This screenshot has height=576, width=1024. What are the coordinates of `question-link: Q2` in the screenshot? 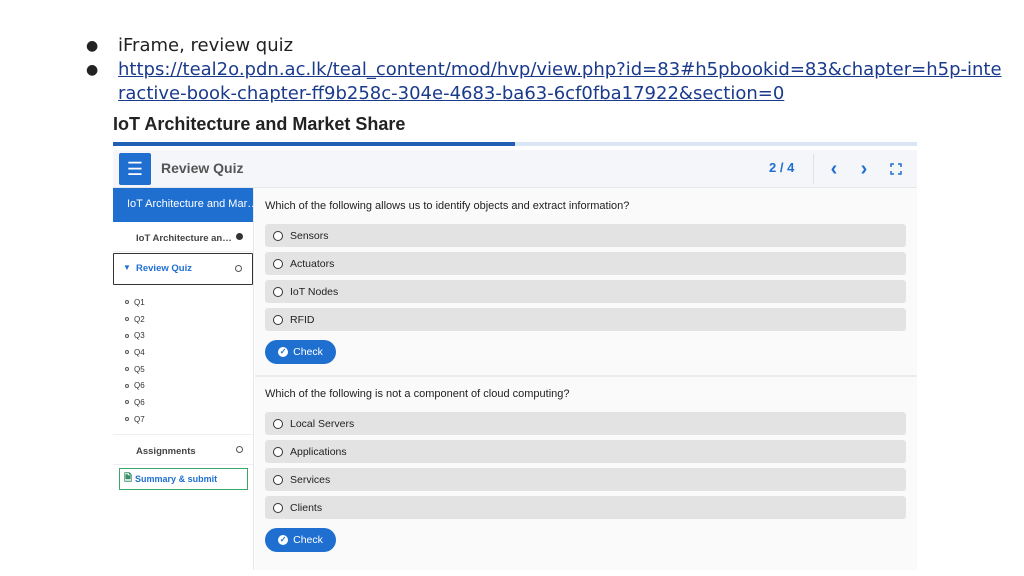 It's located at (189, 319).